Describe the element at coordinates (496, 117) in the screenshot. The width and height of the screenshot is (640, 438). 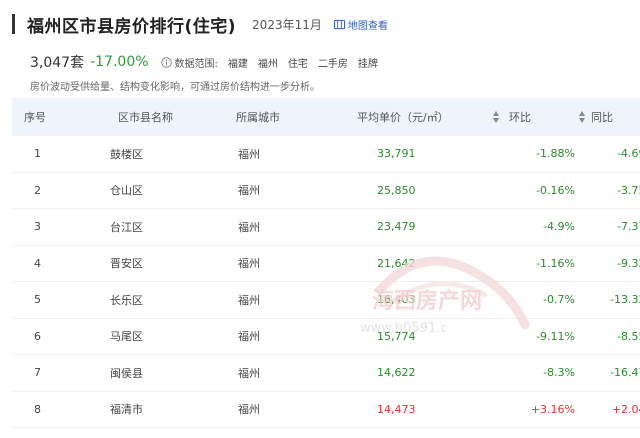
I see `sort-price-icon` at that location.